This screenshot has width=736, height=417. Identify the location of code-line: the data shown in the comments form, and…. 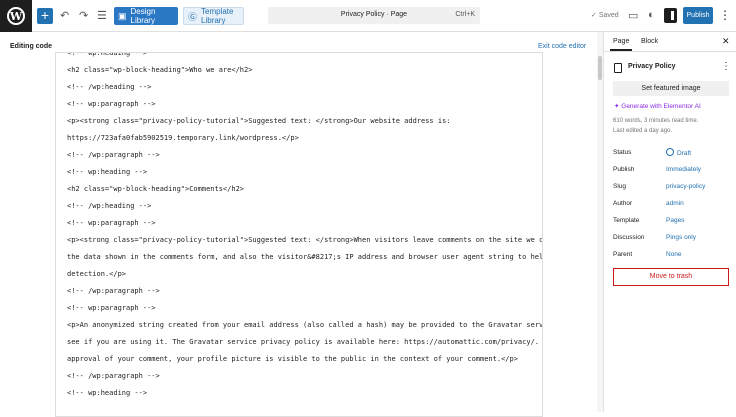
(305, 257).